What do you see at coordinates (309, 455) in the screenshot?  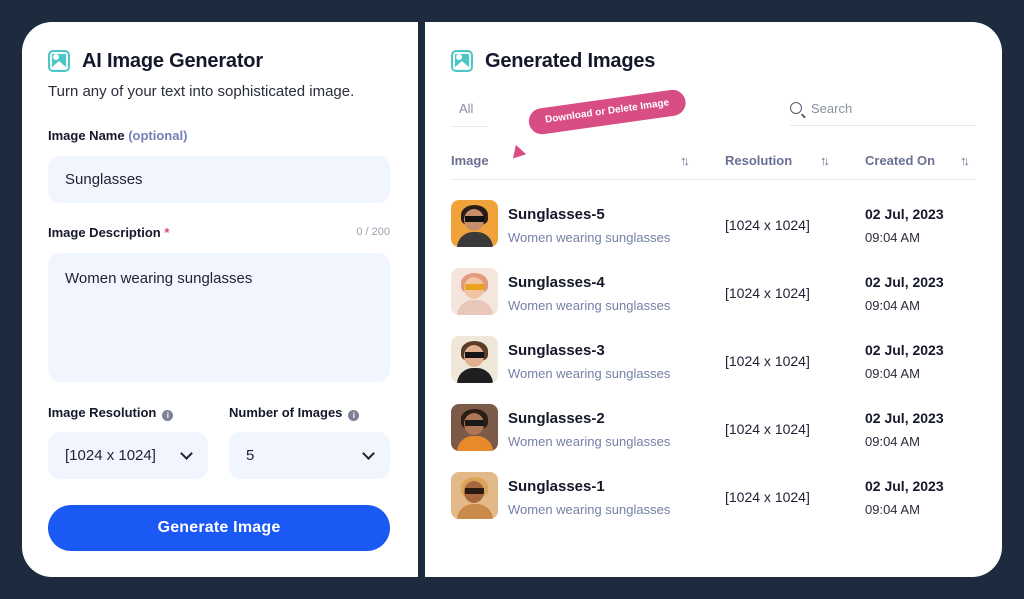 I see `number-of-images-select: 5` at bounding box center [309, 455].